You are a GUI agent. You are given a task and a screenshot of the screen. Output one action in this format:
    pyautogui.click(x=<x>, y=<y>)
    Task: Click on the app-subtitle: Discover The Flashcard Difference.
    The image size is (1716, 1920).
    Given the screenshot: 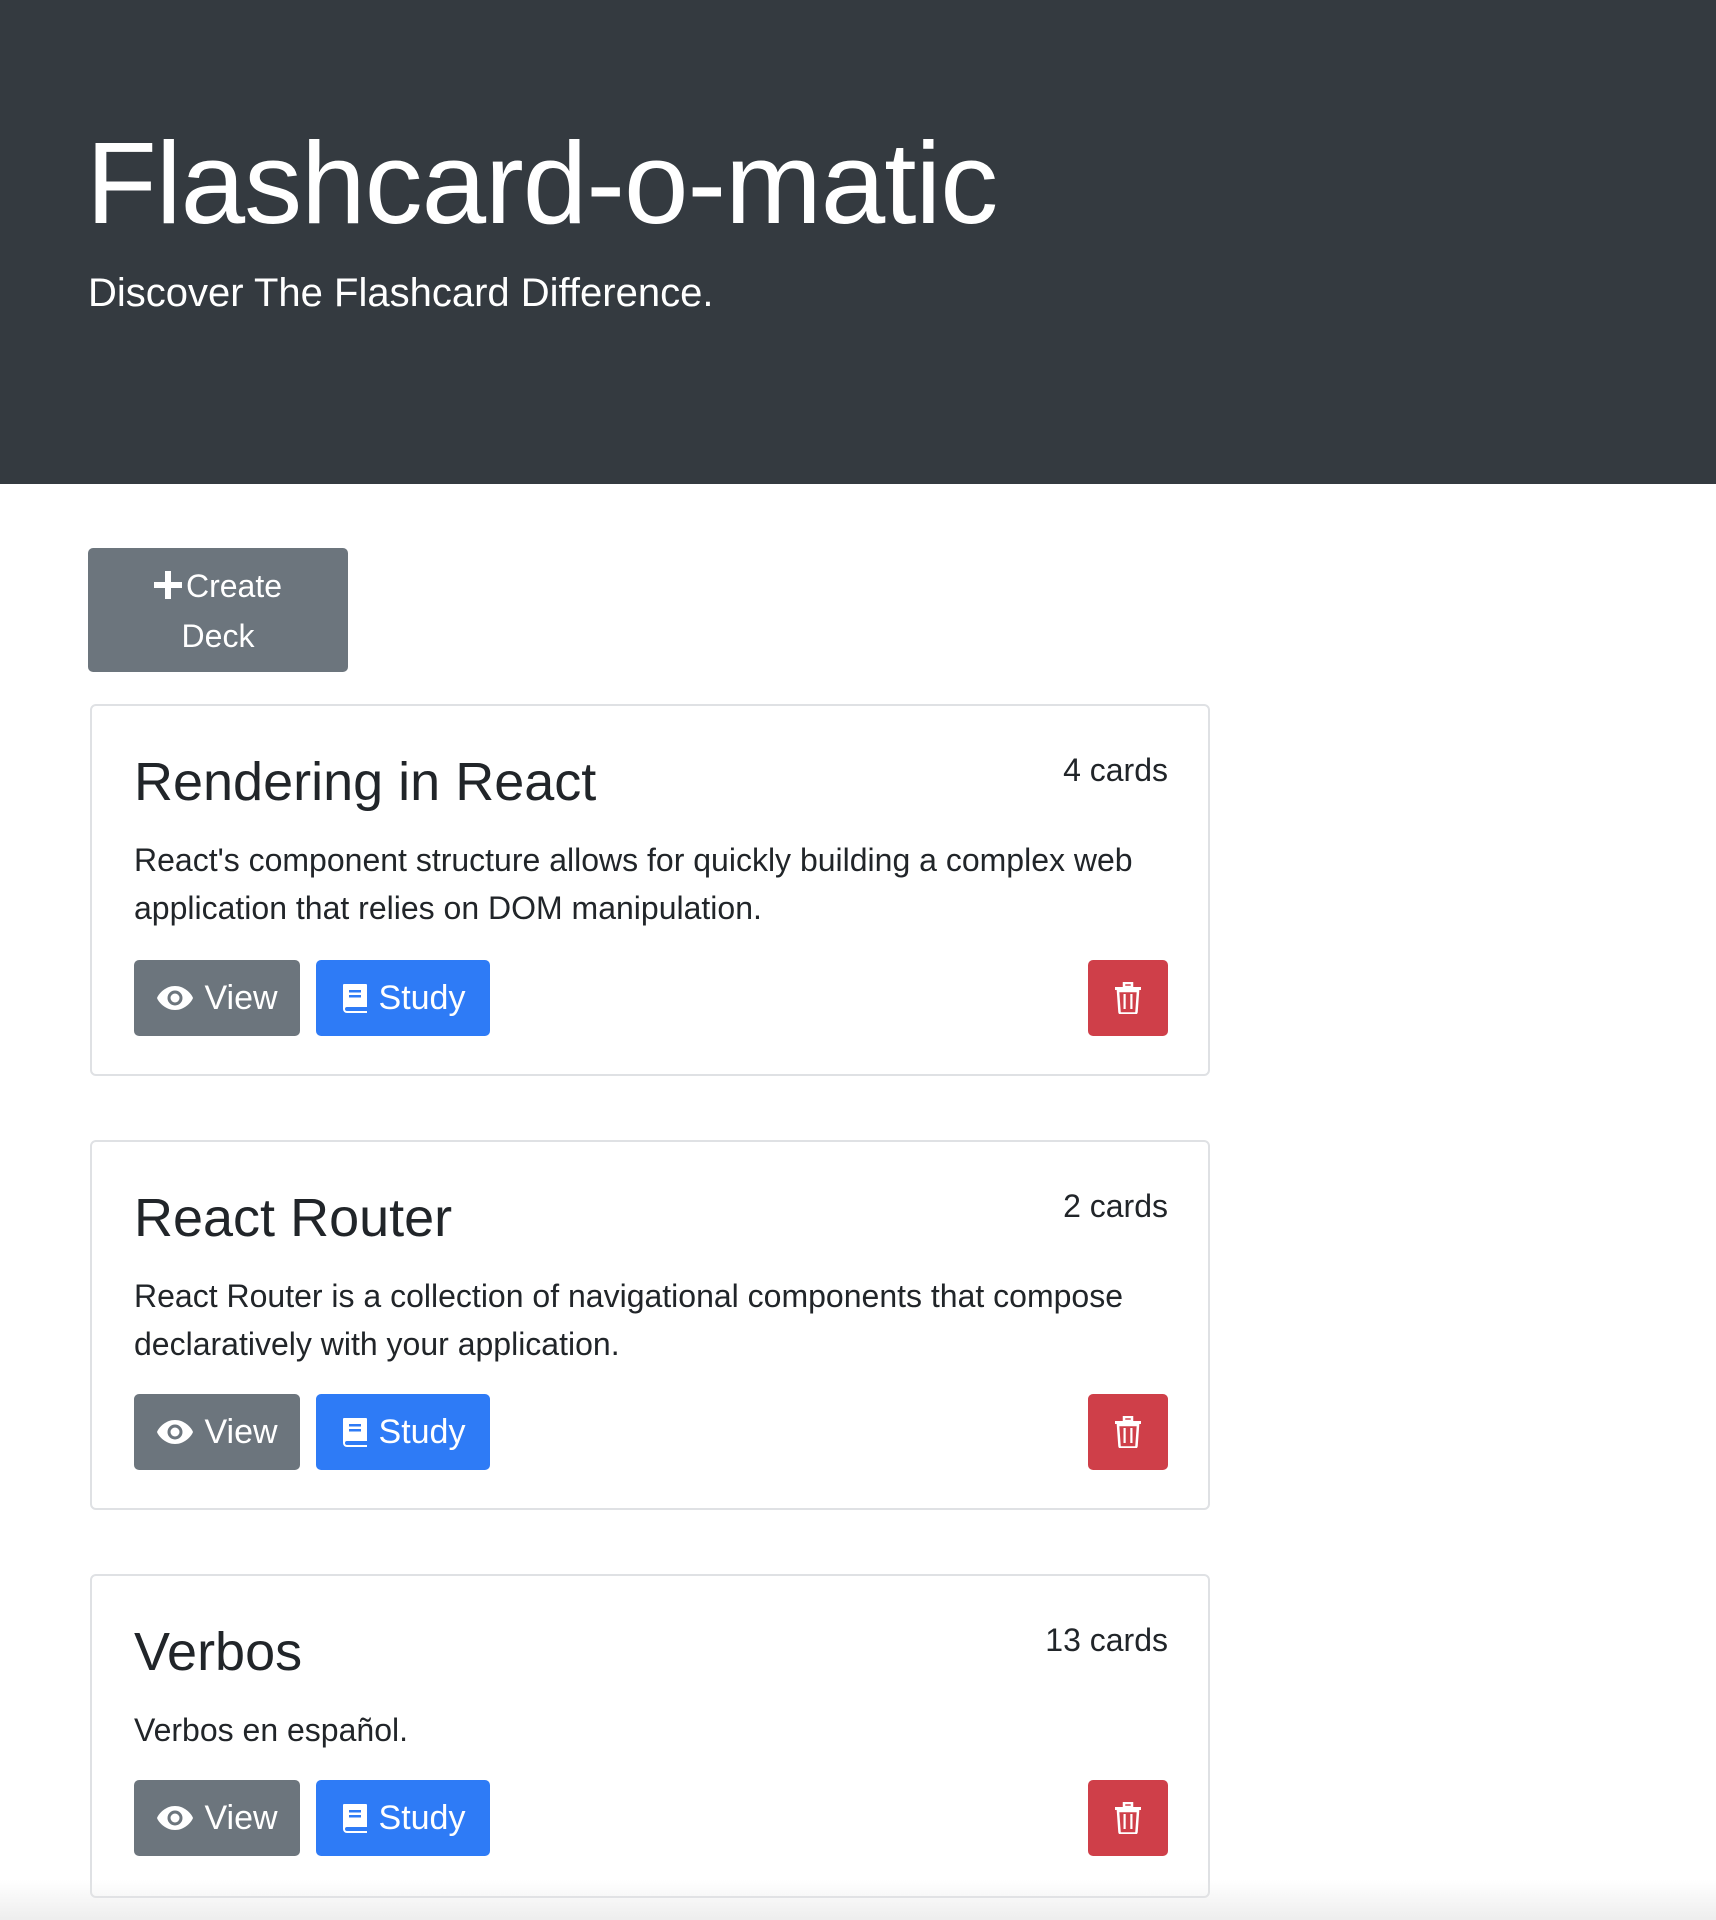 What is the action you would take?
    pyautogui.click(x=401, y=293)
    